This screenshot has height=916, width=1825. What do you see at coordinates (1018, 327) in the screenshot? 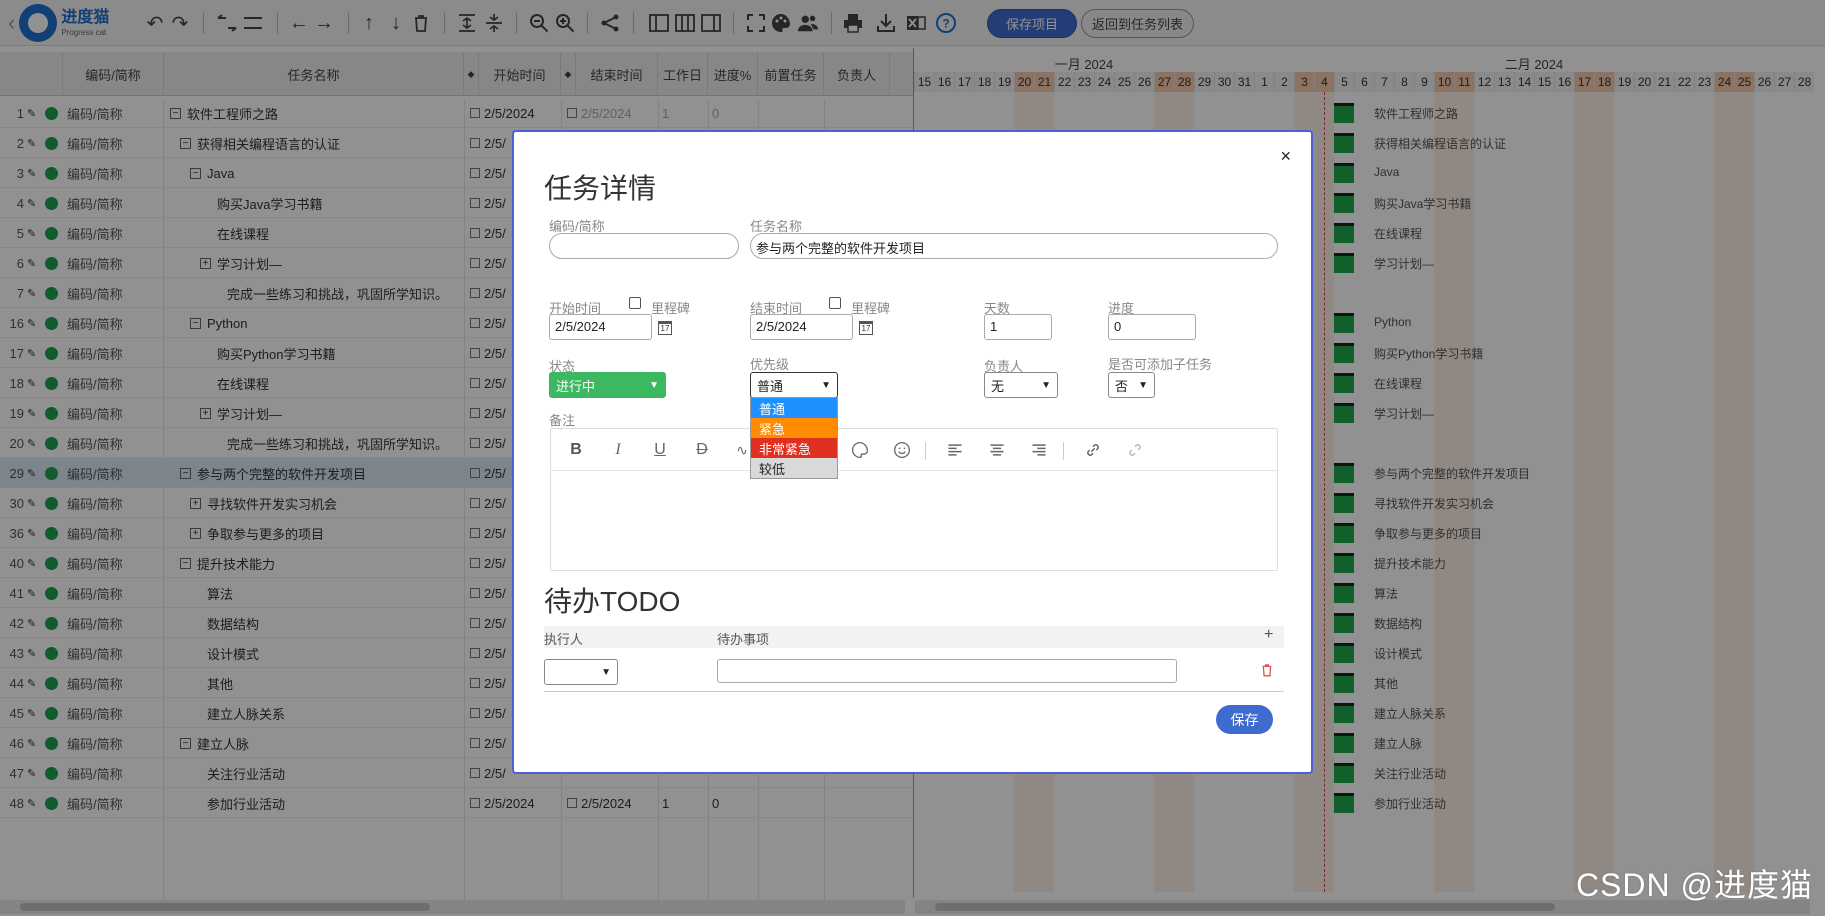
I see `days-input: 1` at bounding box center [1018, 327].